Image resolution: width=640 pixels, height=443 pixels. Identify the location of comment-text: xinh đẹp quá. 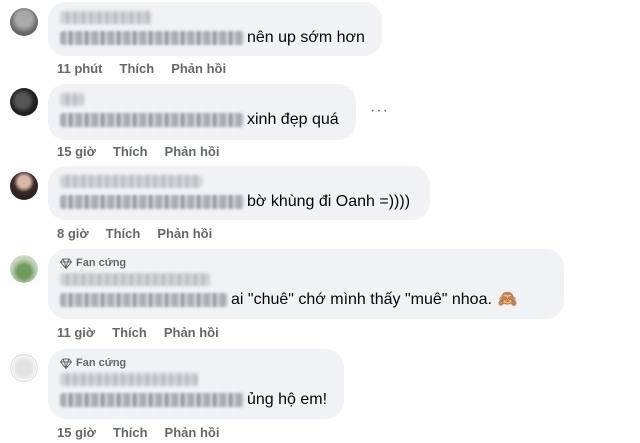
(293, 119).